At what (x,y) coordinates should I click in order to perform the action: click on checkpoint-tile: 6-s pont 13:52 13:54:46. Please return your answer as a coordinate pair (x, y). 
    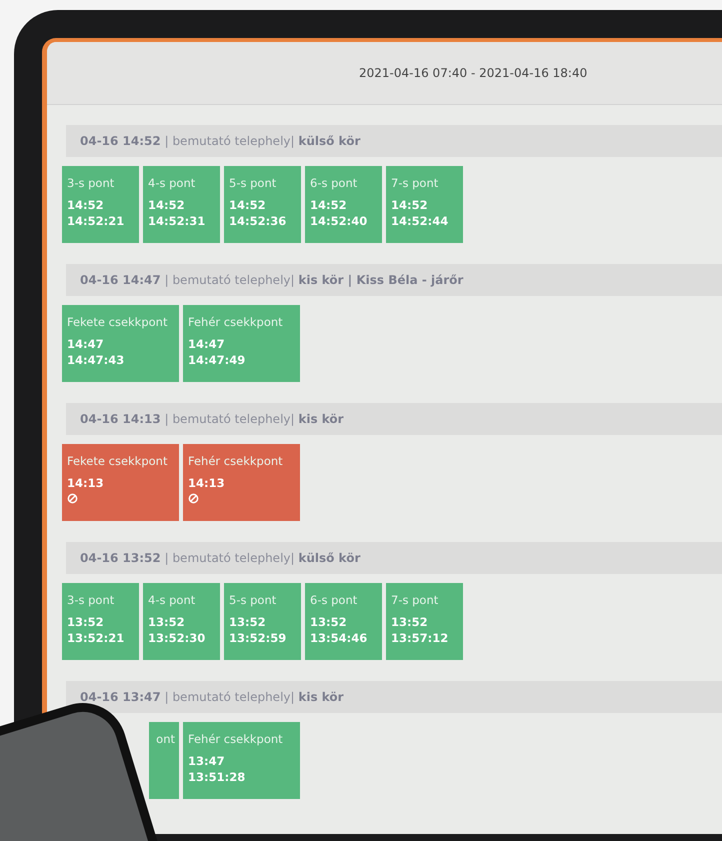
    Looking at the image, I should click on (343, 621).